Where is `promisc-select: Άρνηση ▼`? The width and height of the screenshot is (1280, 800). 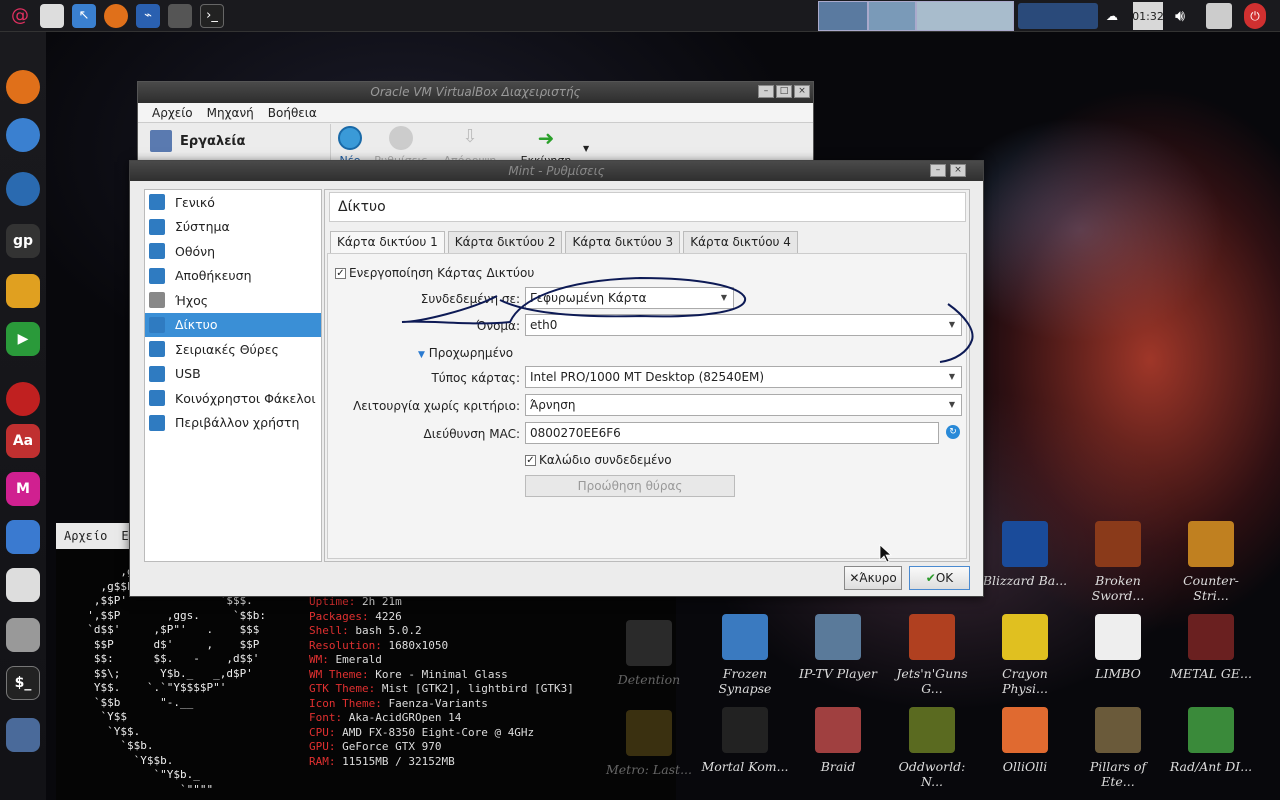
promisc-select: Άρνηση ▼ is located at coordinates (743, 405).